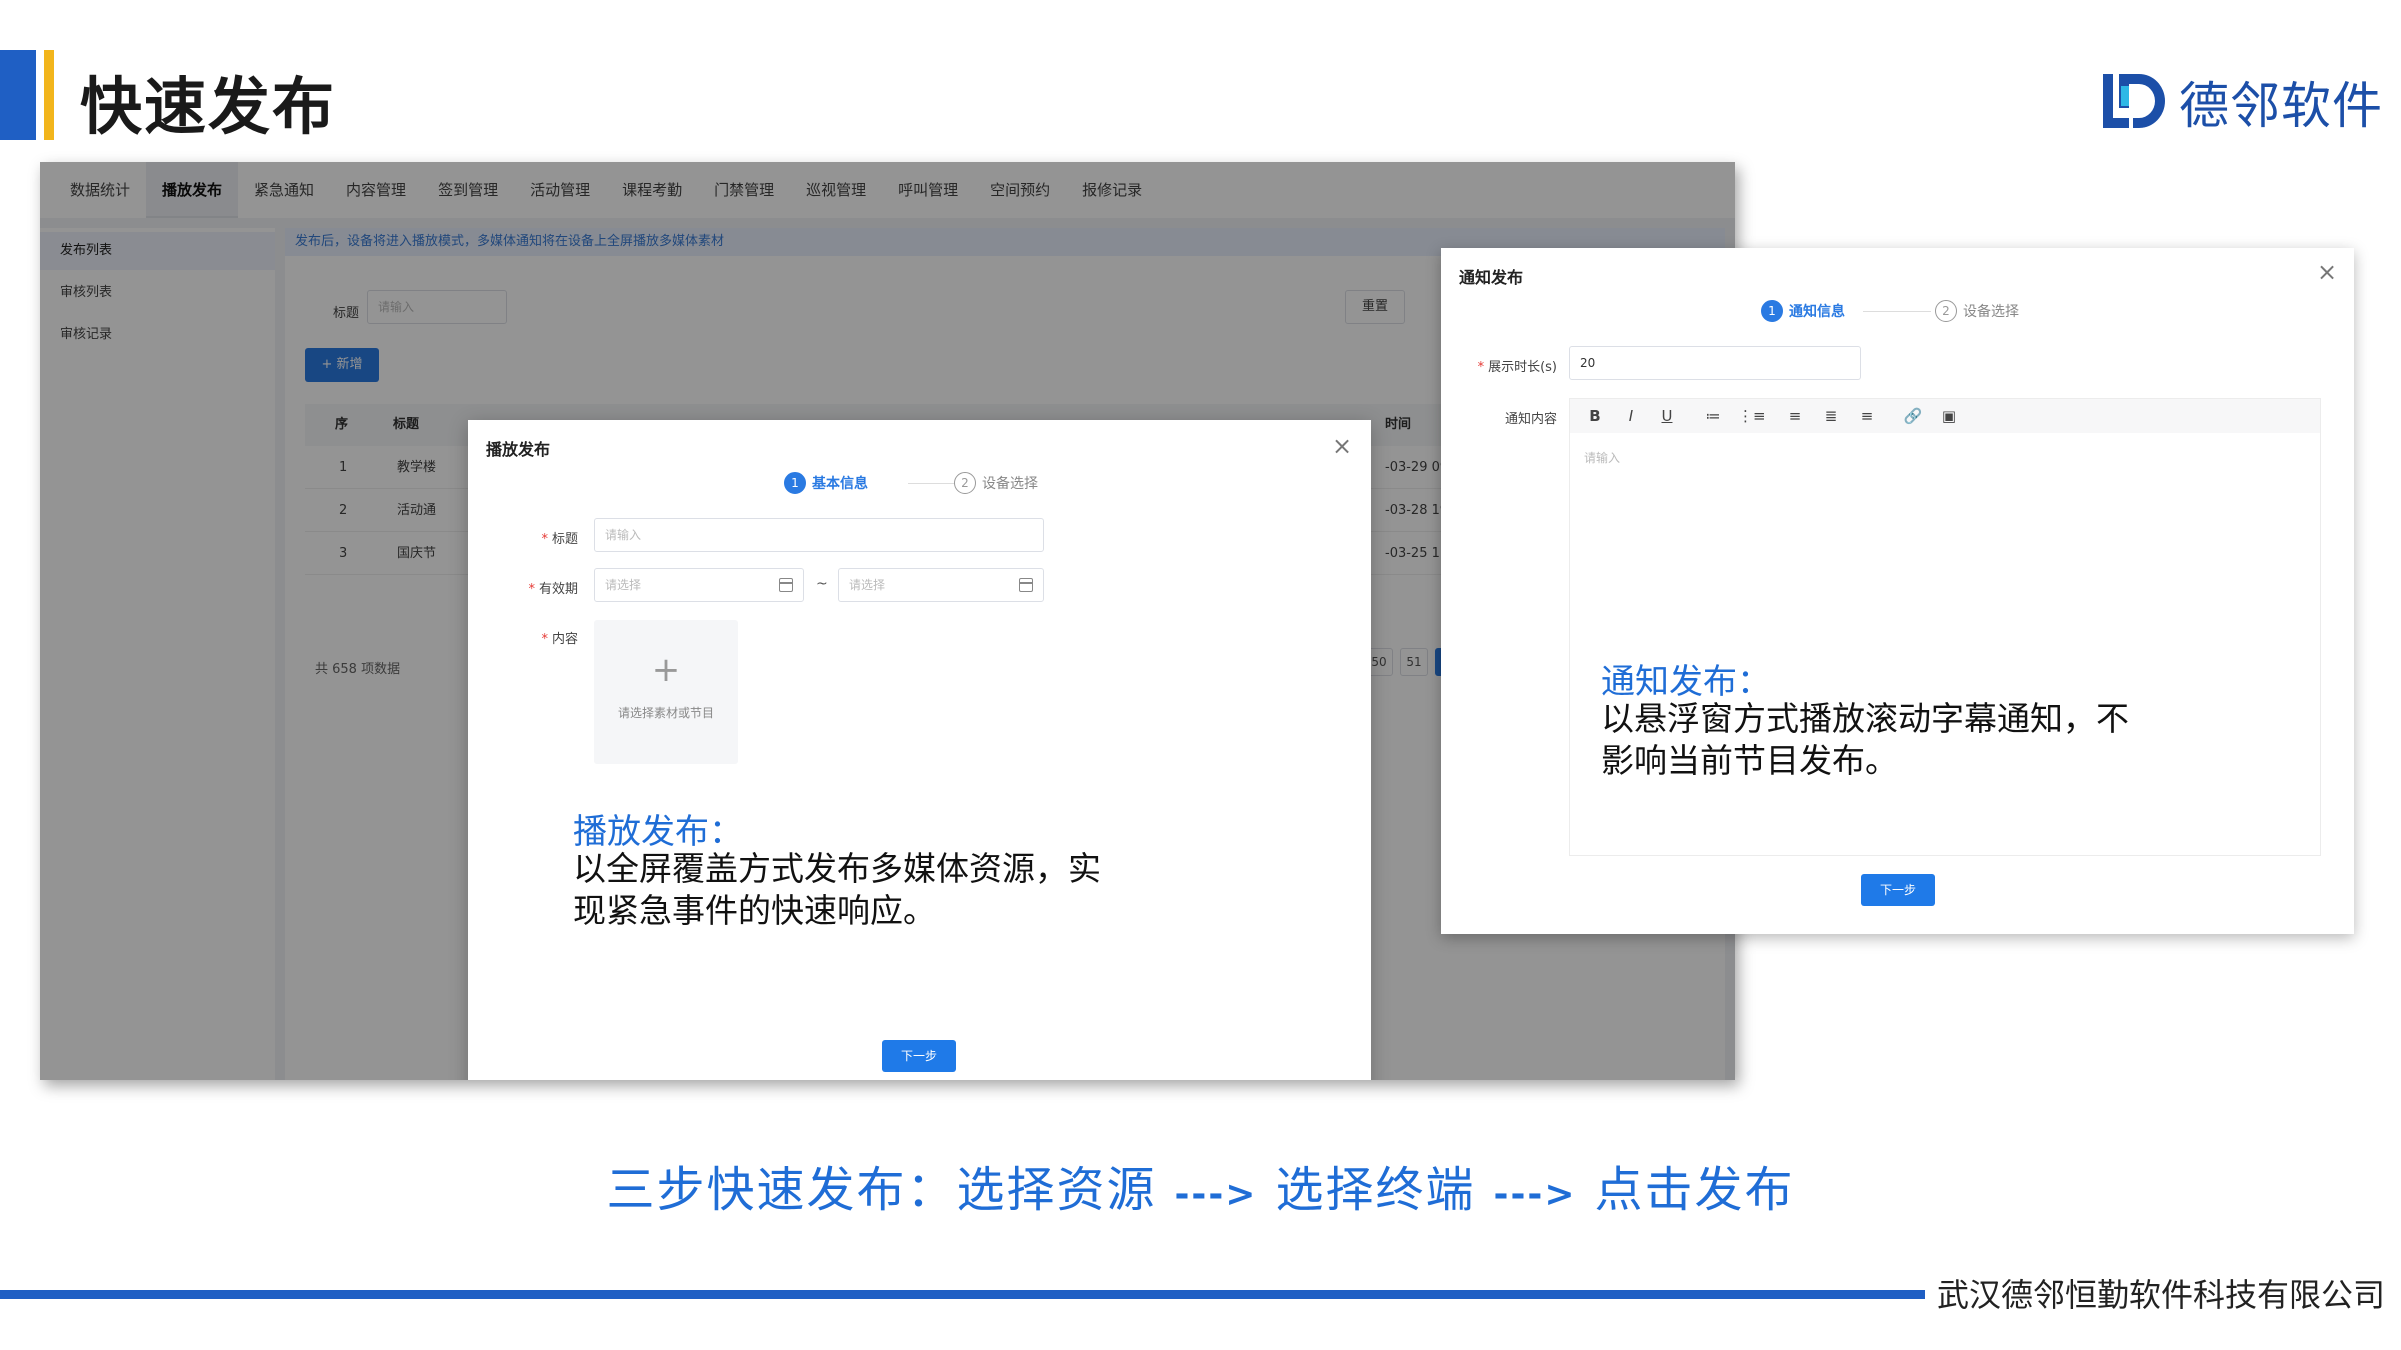 This screenshot has width=2401, height=1350. I want to click on company-logo: 德邻软件, so click(2243, 102).